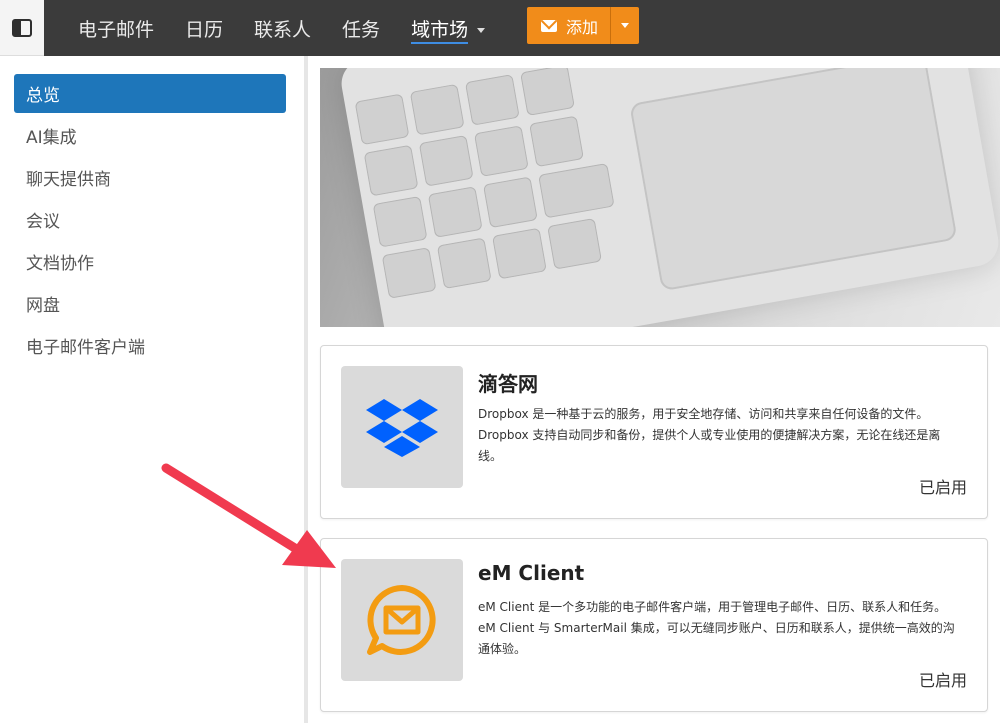  What do you see at coordinates (150, 93) in the screenshot?
I see `sidebar-item-overview: 总览` at bounding box center [150, 93].